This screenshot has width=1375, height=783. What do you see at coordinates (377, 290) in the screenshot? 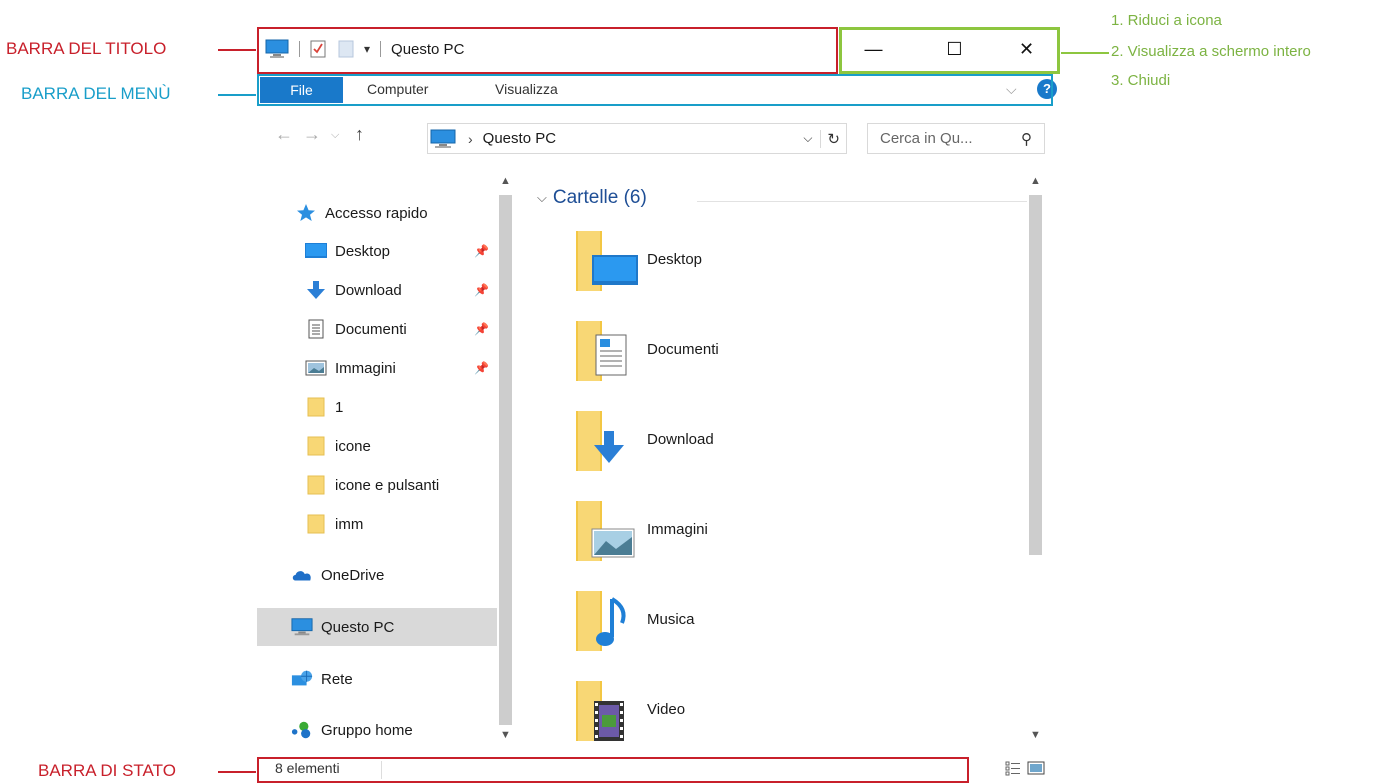
I see `nav-item-download: Download 📌` at bounding box center [377, 290].